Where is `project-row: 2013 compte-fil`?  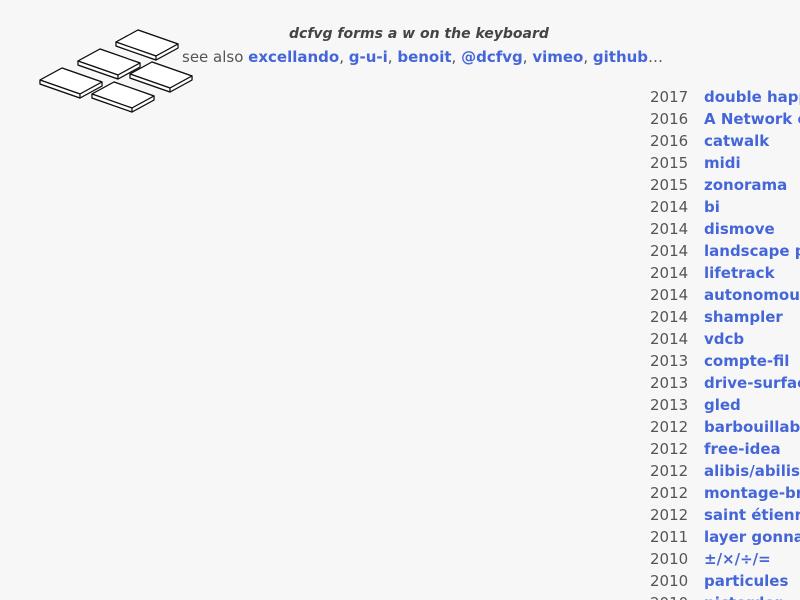
project-row: 2013 compte-fil is located at coordinates (725, 361).